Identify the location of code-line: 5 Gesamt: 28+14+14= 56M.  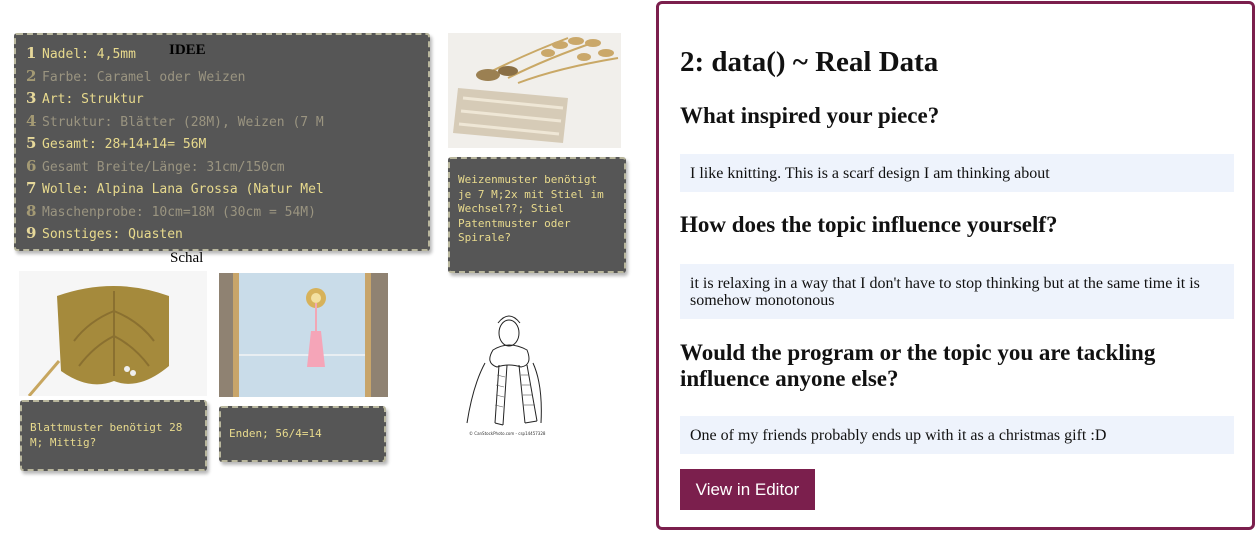
(203, 143).